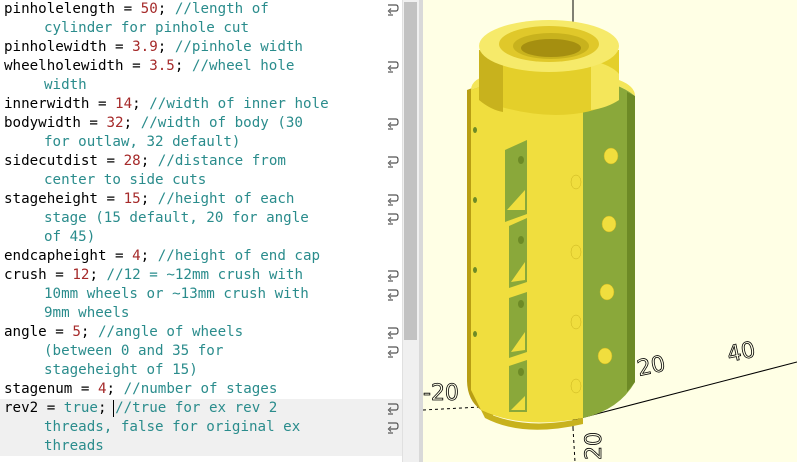  Describe the element at coordinates (631, 242) in the screenshot. I see `body-right-edge` at that location.